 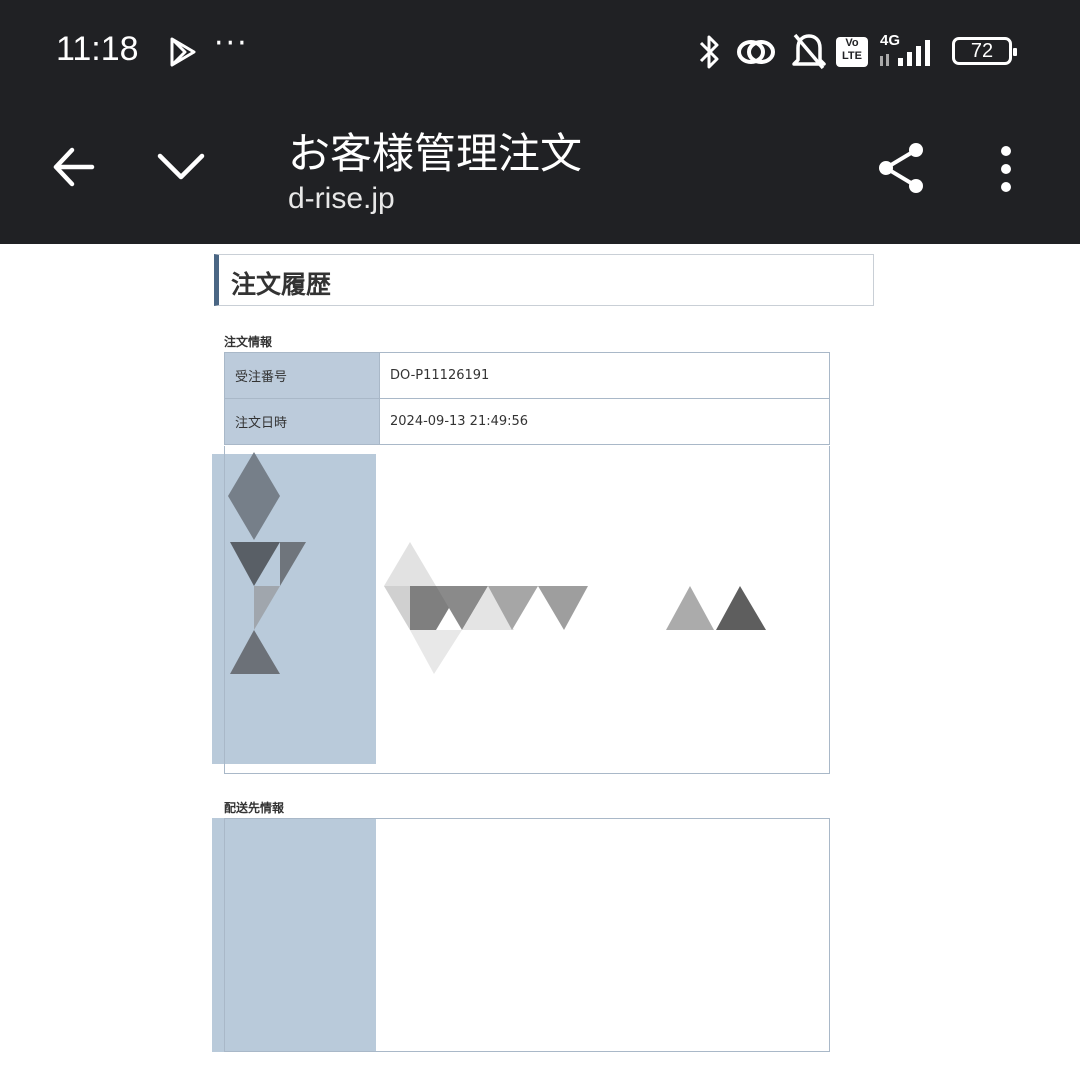 What do you see at coordinates (254, 808) in the screenshot?
I see `shipping-info-label: 配送先情報` at bounding box center [254, 808].